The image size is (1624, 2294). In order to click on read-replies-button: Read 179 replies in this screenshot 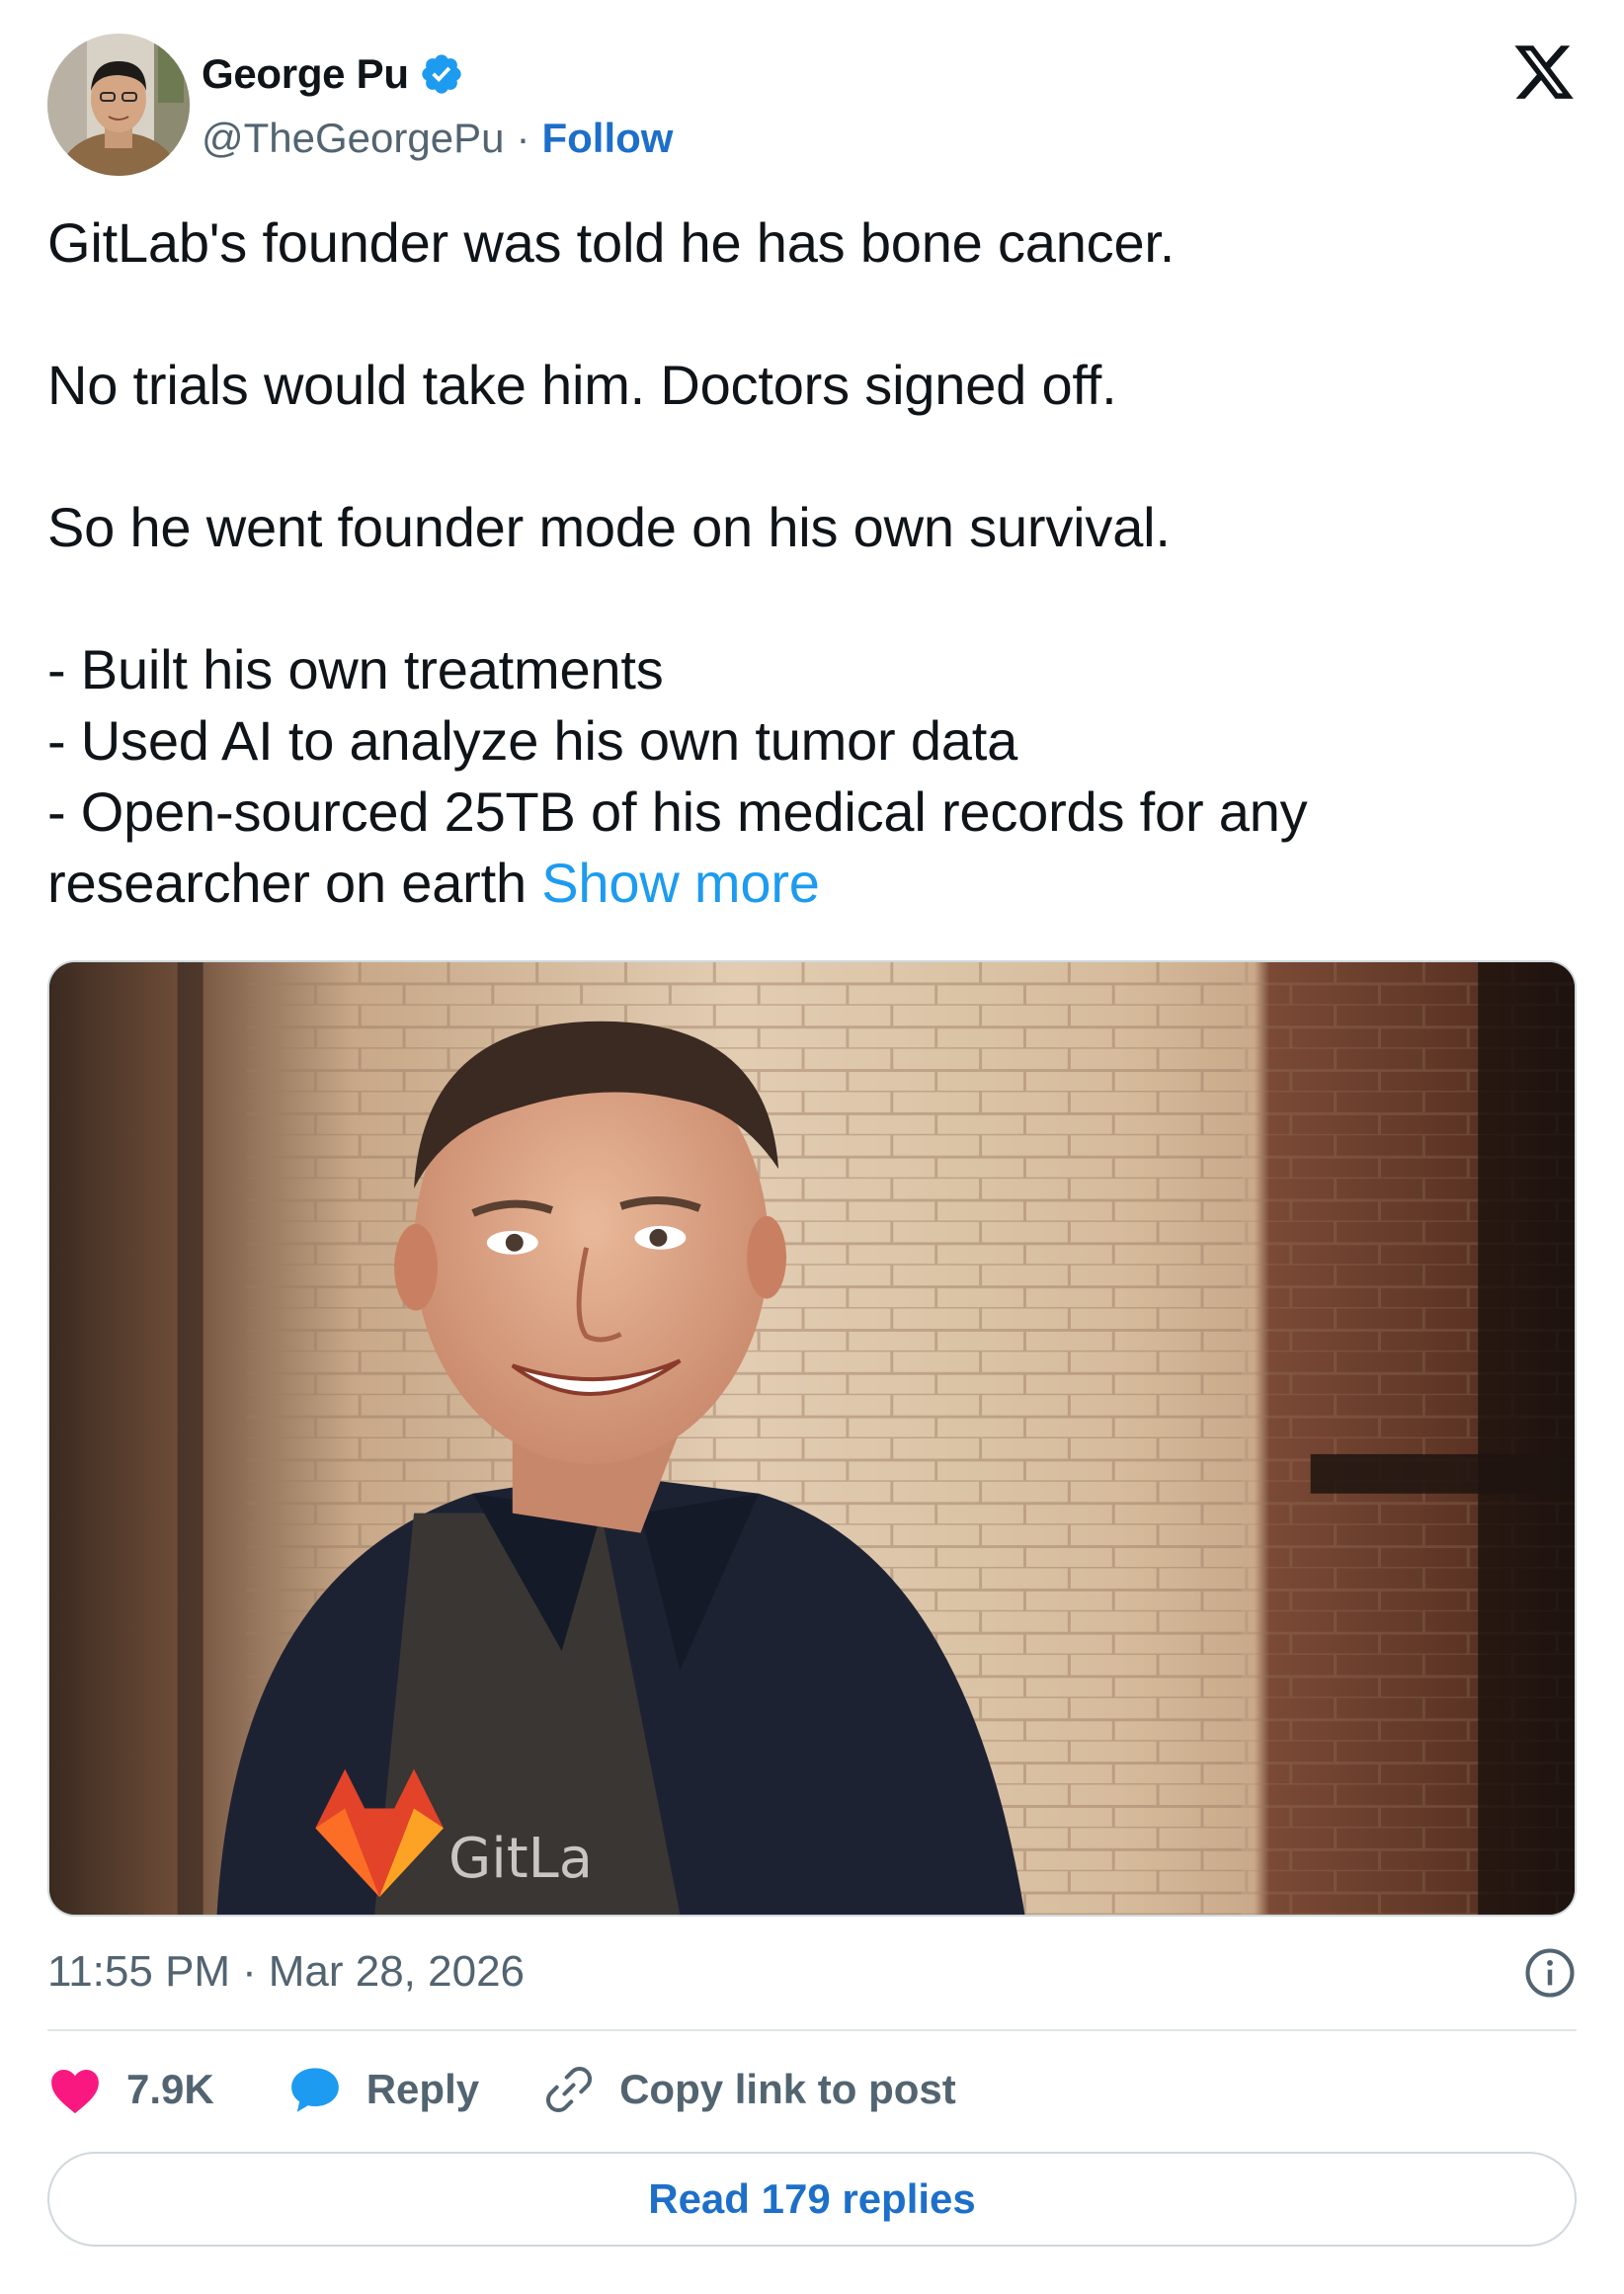, I will do `click(812, 2199)`.